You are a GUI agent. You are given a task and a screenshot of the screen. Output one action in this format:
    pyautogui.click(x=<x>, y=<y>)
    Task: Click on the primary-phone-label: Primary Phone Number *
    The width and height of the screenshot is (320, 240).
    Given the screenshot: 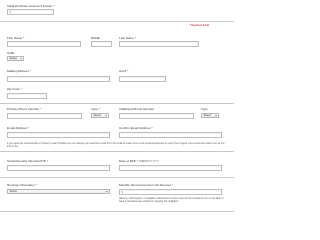 What is the action you would take?
    pyautogui.click(x=24, y=109)
    